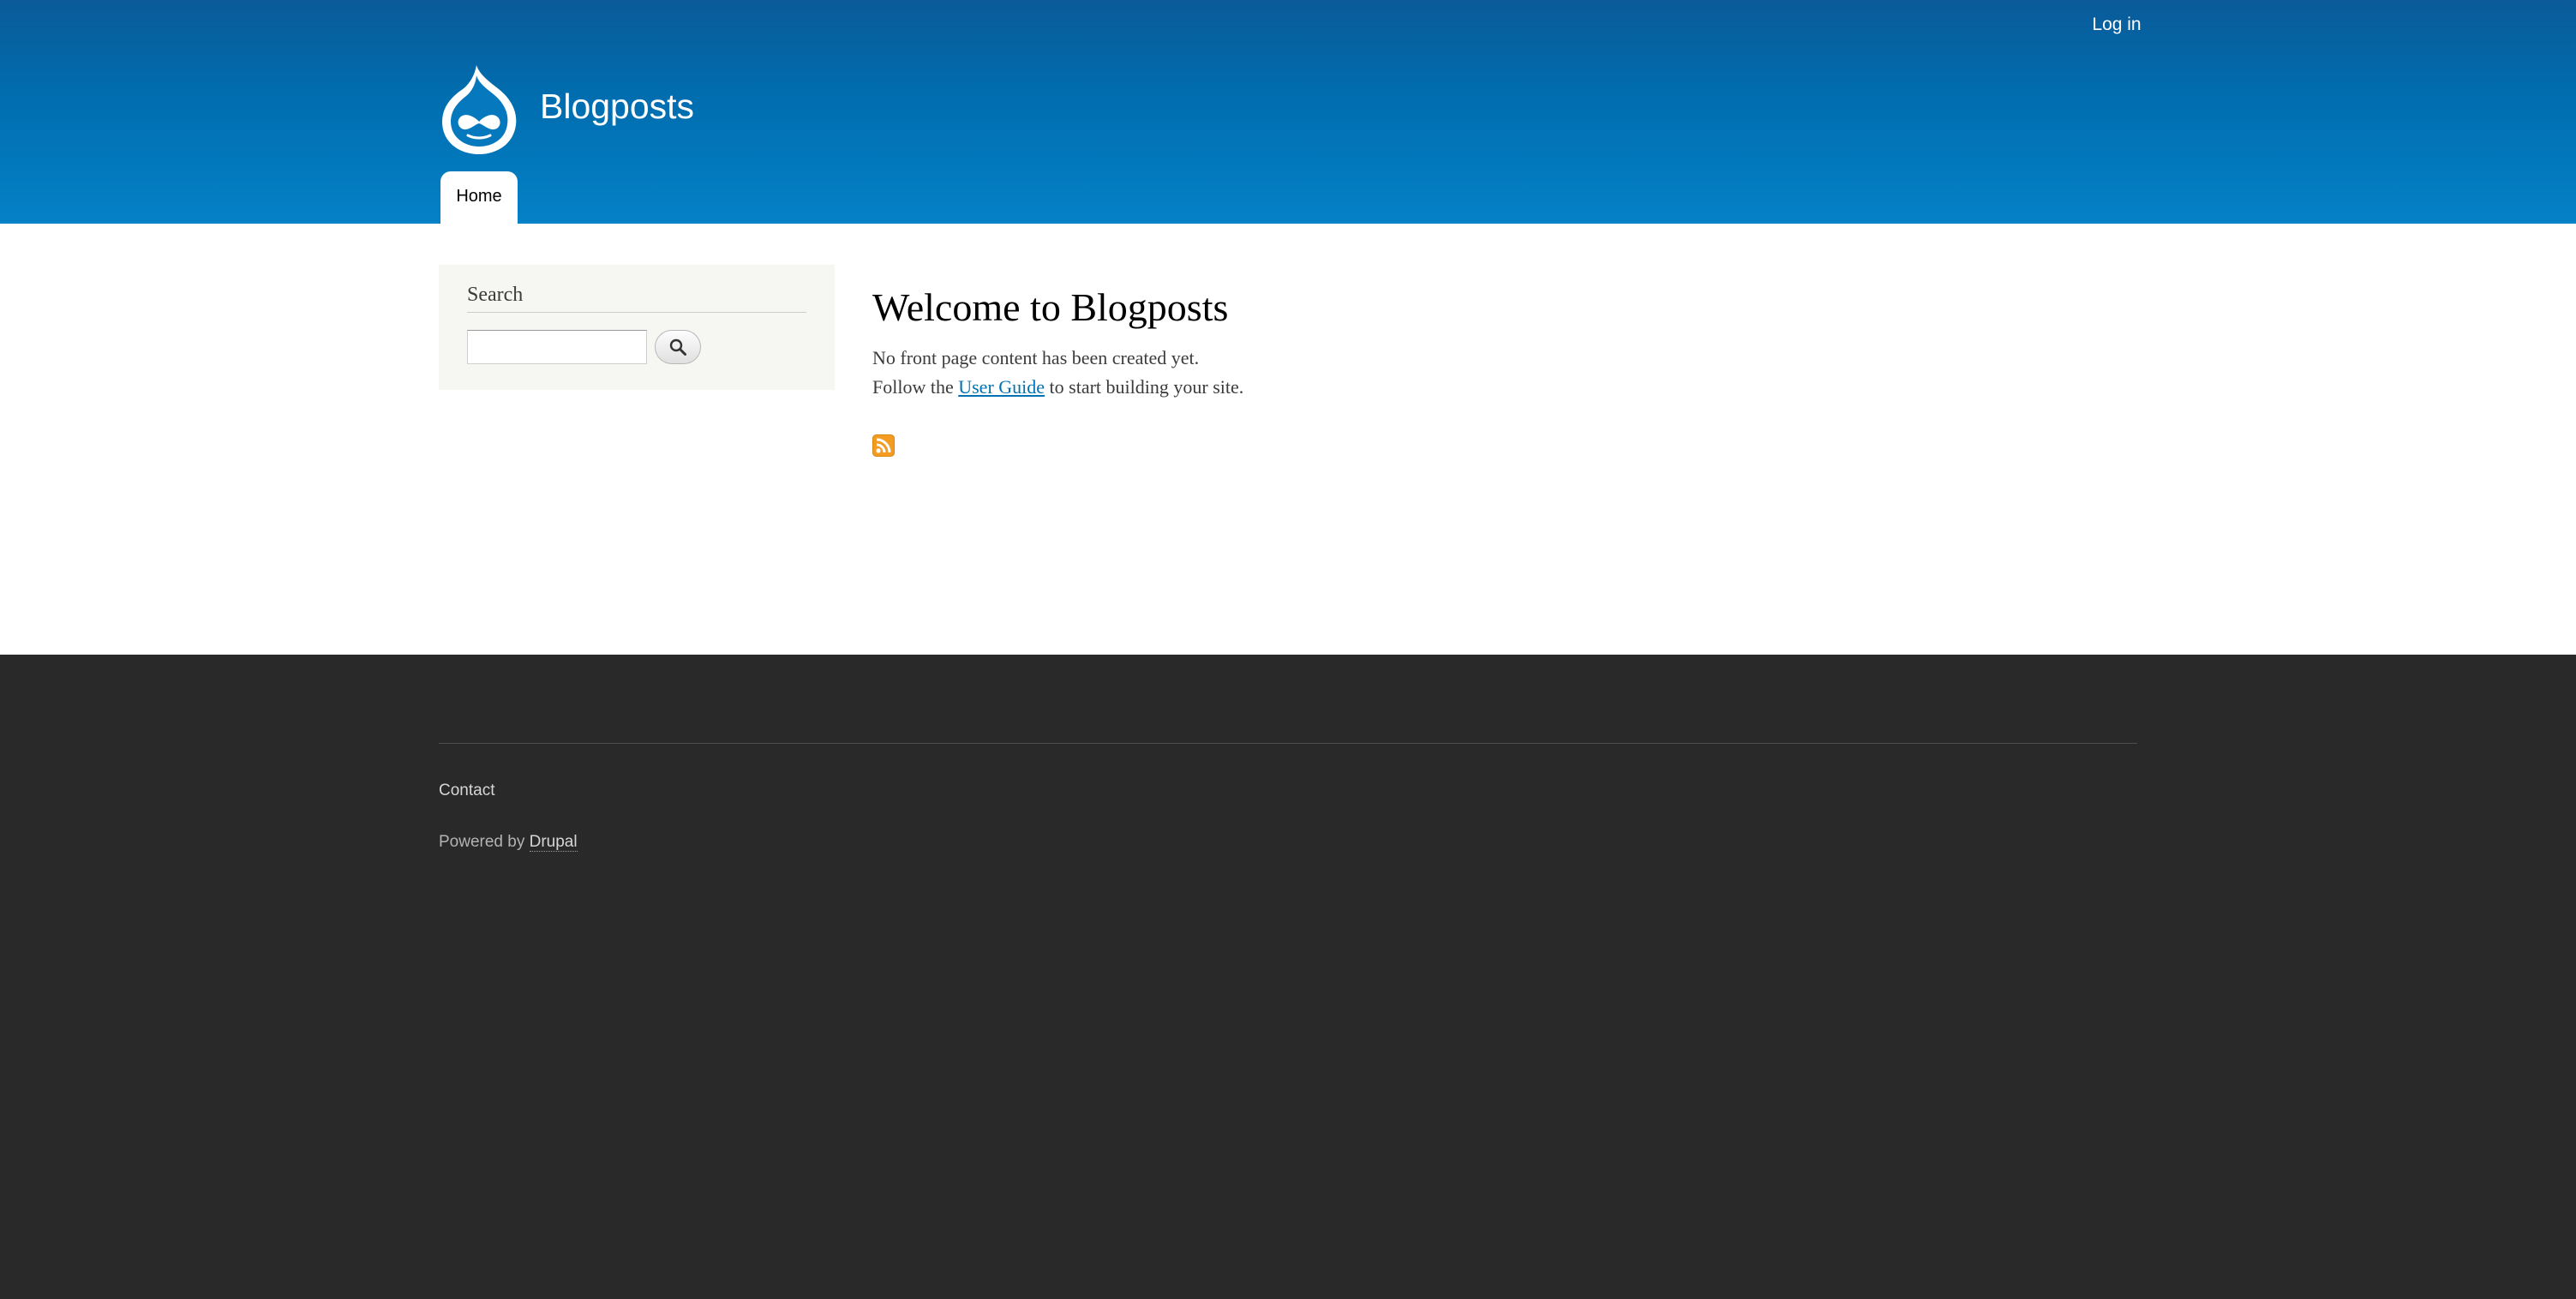 The height and width of the screenshot is (1299, 2576). What do you see at coordinates (883, 445) in the screenshot?
I see `rss-feed-icon` at bounding box center [883, 445].